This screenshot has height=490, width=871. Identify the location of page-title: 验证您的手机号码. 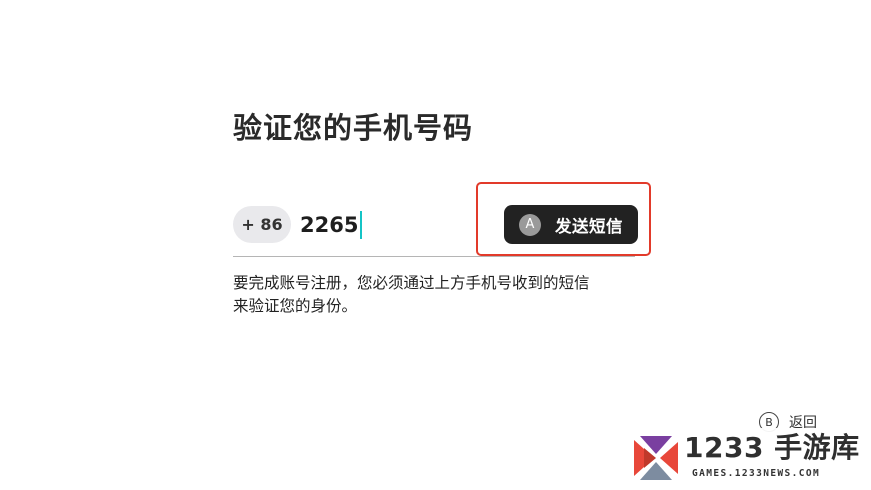
(353, 128).